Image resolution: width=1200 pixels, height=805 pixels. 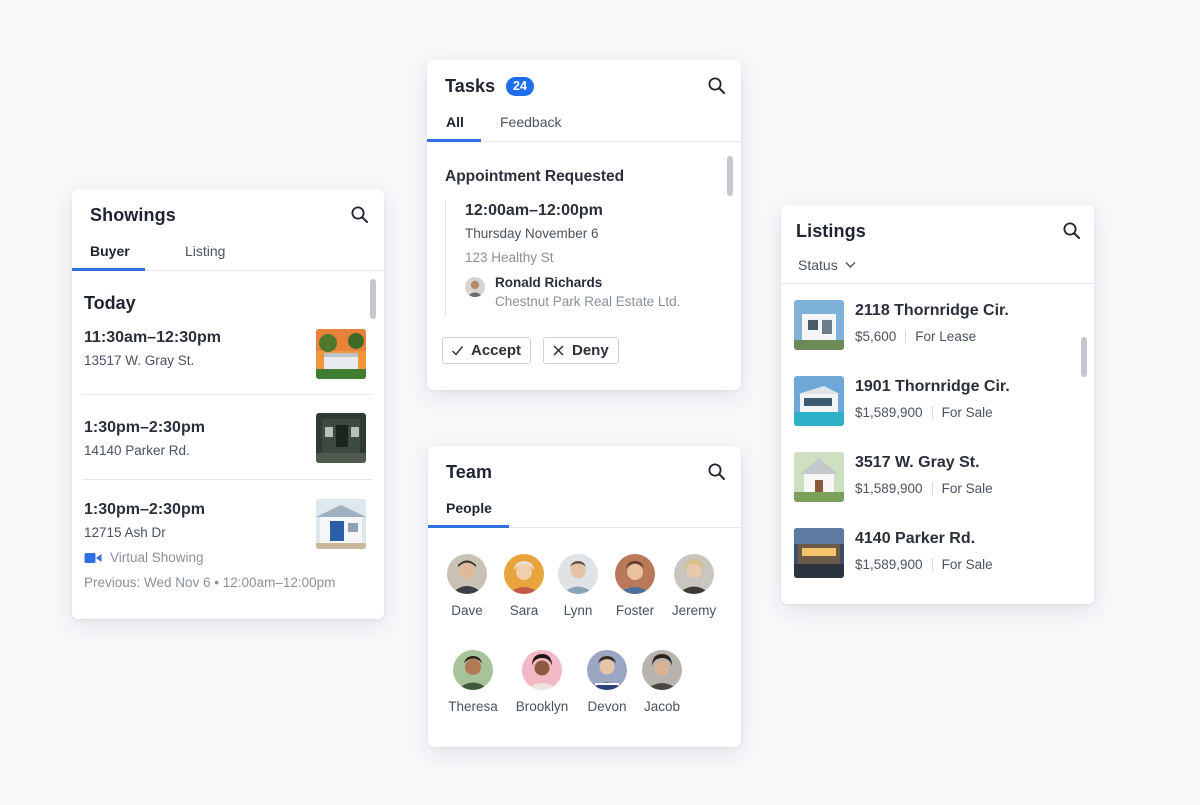 I want to click on task-timeline-rail, so click(x=445, y=257).